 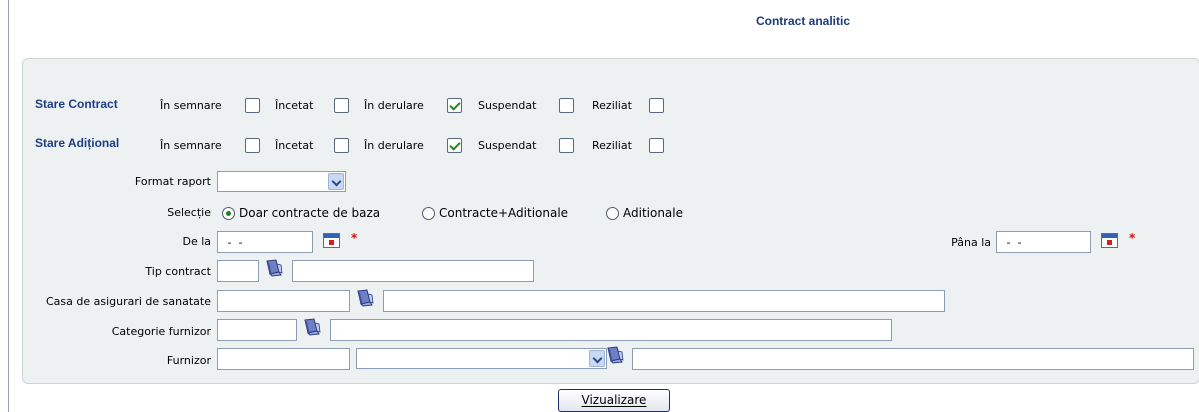 I want to click on stare-aditional-incetat-checkbox, so click(x=341, y=145).